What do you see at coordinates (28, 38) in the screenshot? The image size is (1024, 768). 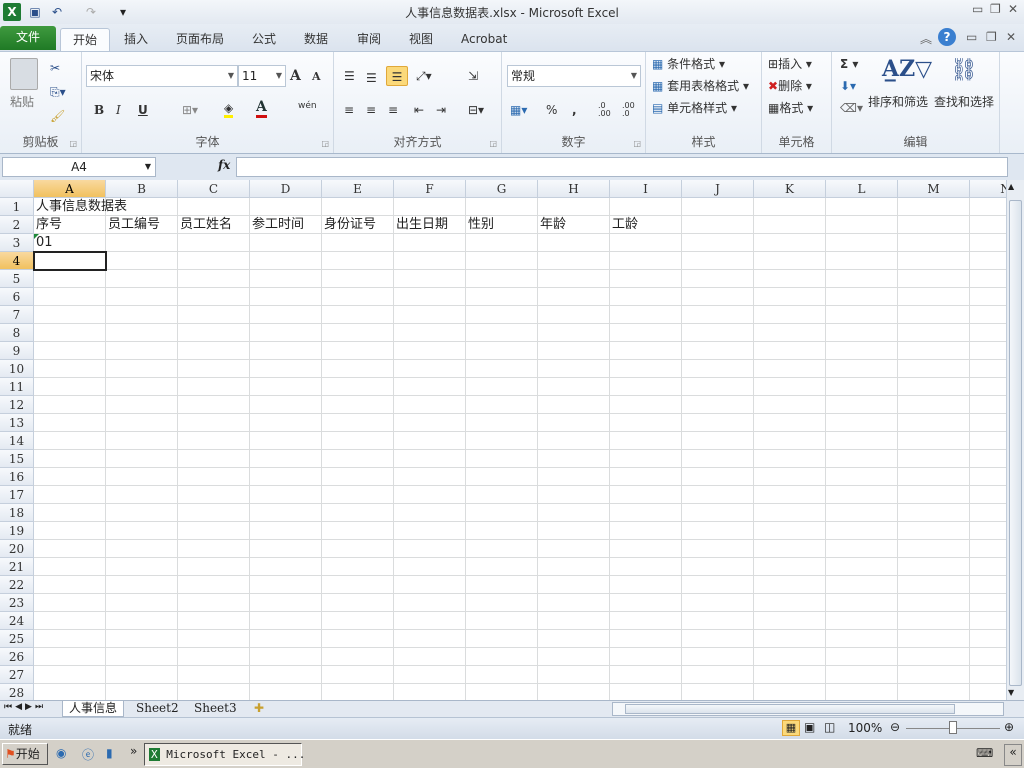 I see `tab-file: 文件` at bounding box center [28, 38].